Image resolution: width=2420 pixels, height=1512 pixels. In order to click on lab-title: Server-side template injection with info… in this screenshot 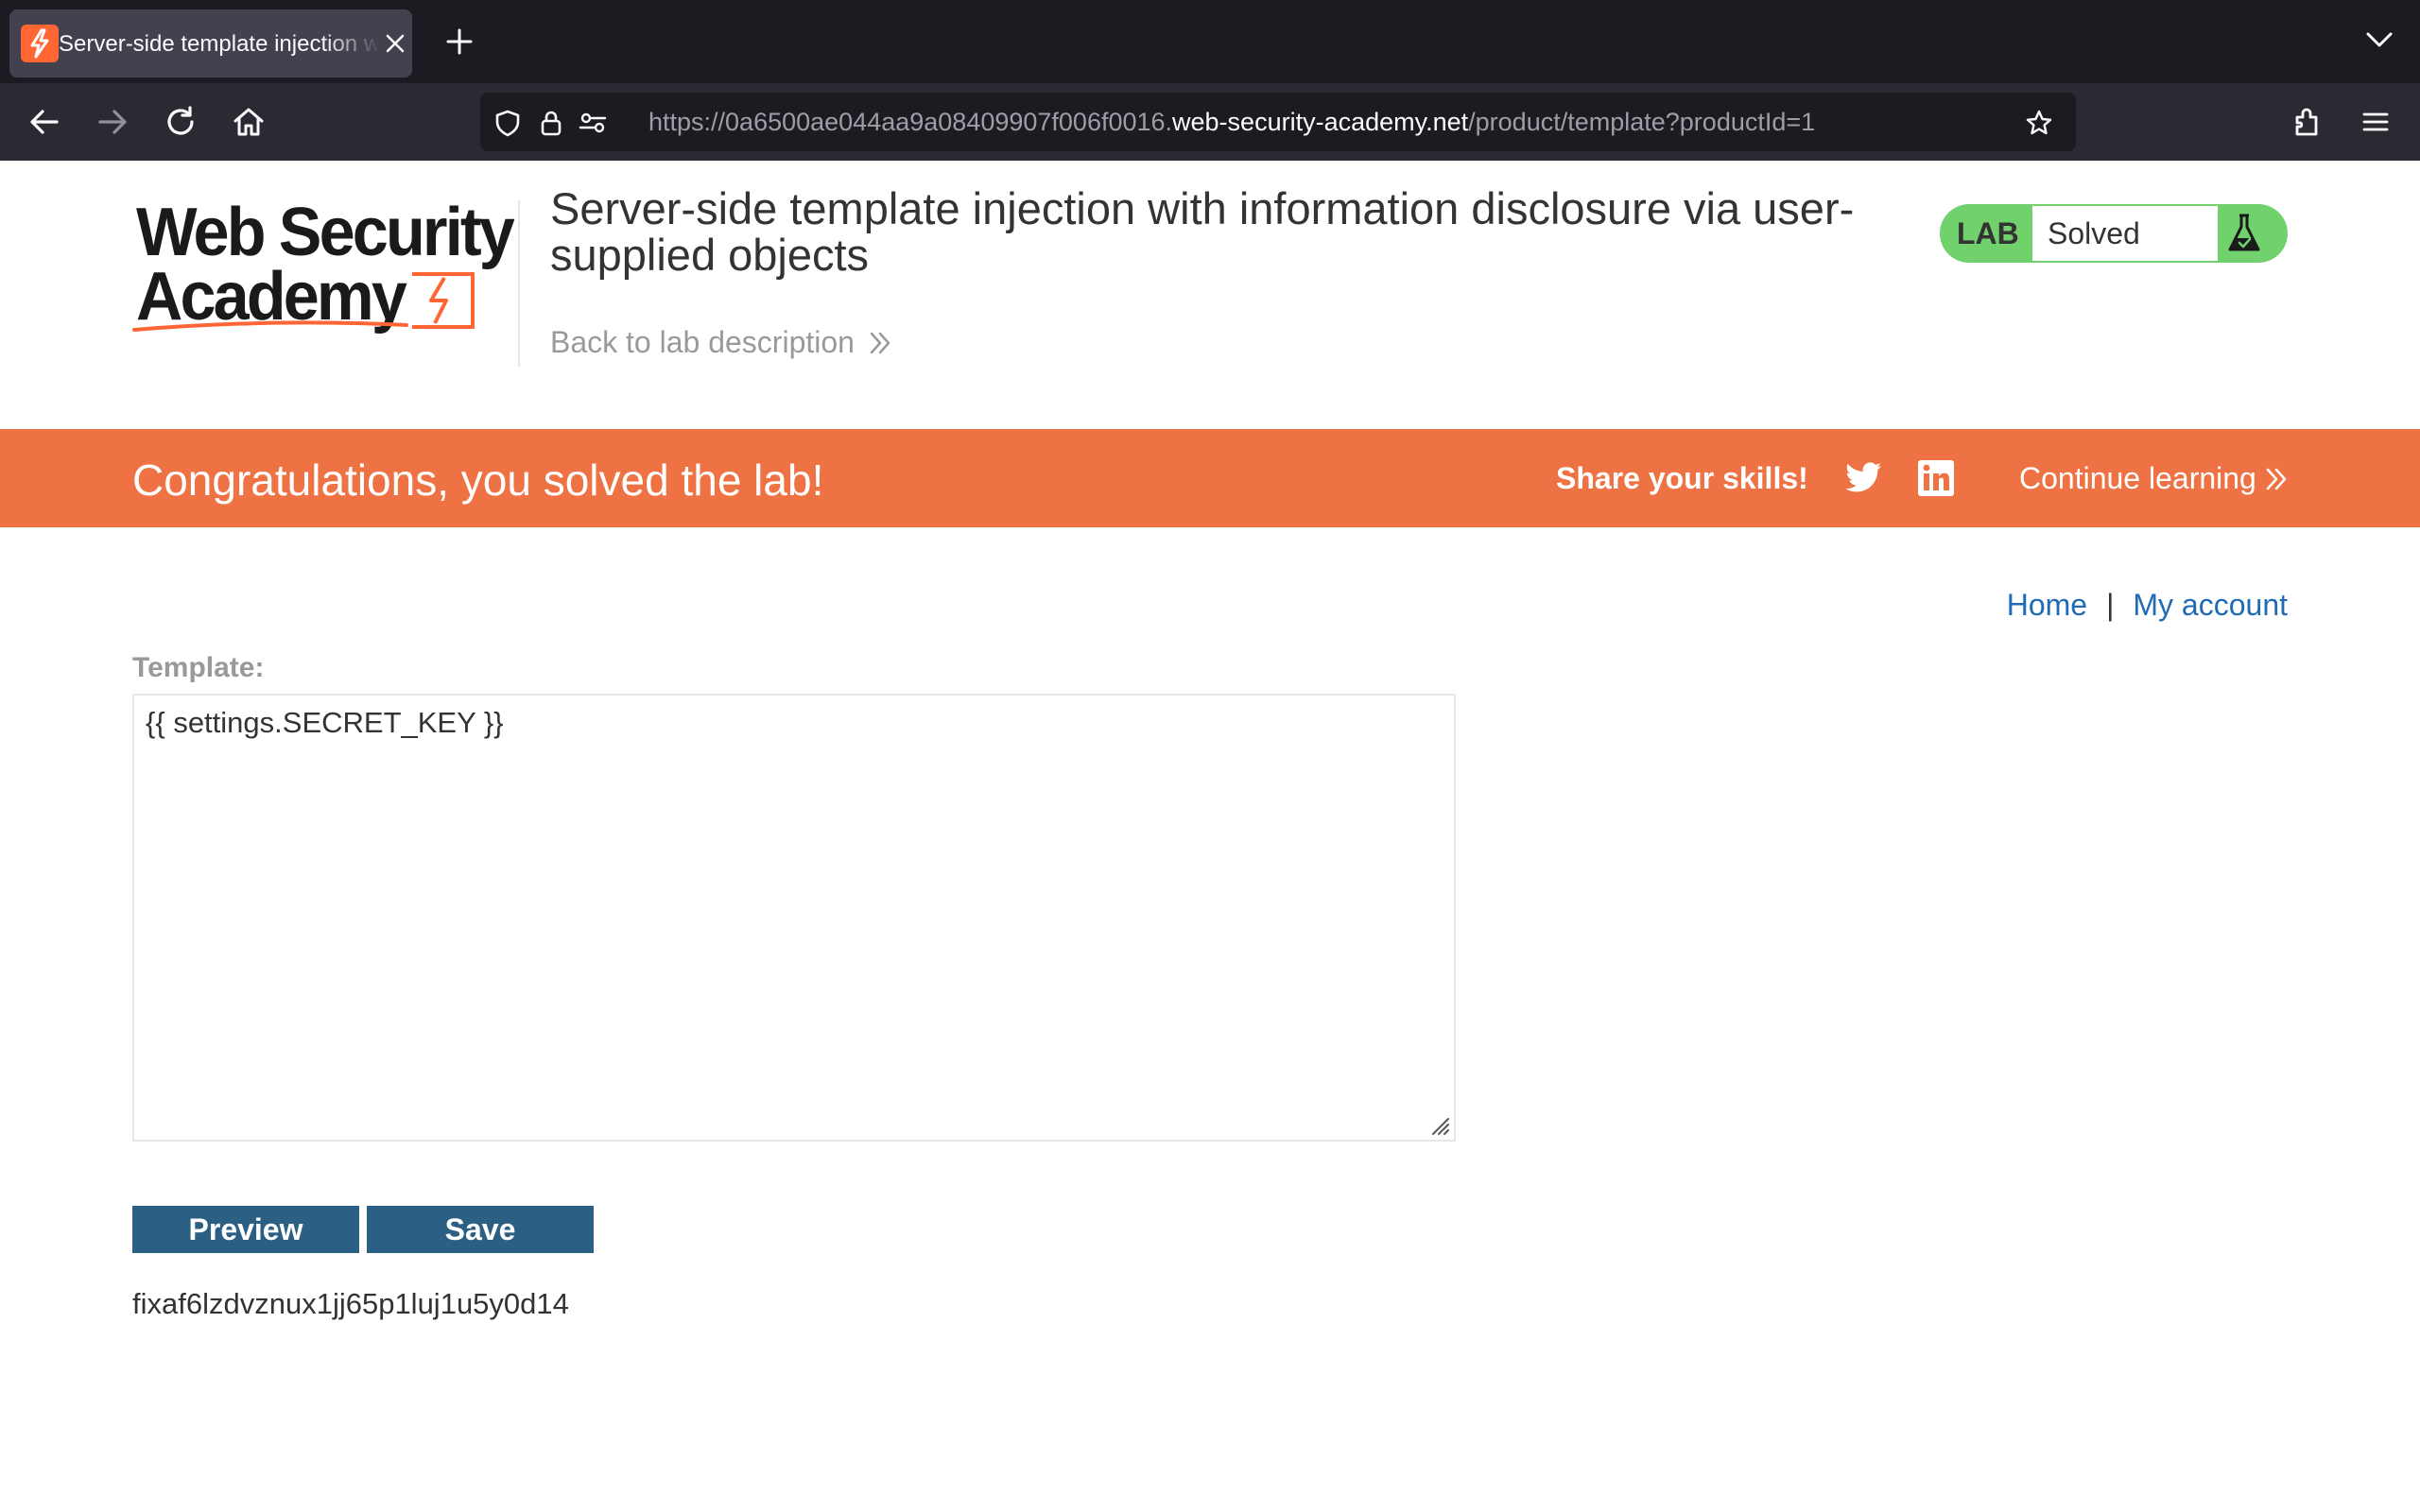, I will do `click(1203, 231)`.